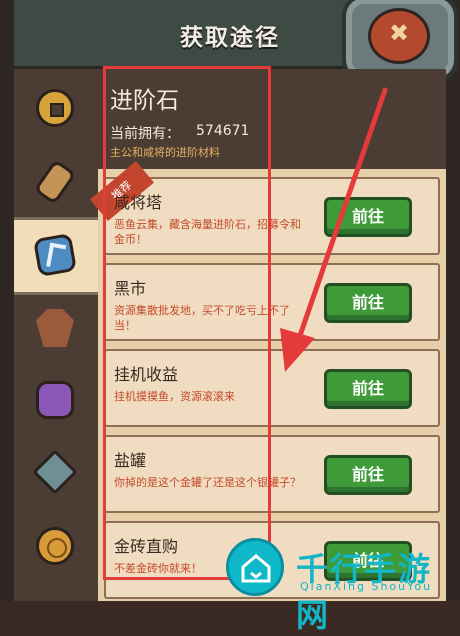 The height and width of the screenshot is (636, 460). What do you see at coordinates (7, 300) in the screenshot?
I see `left-border` at bounding box center [7, 300].